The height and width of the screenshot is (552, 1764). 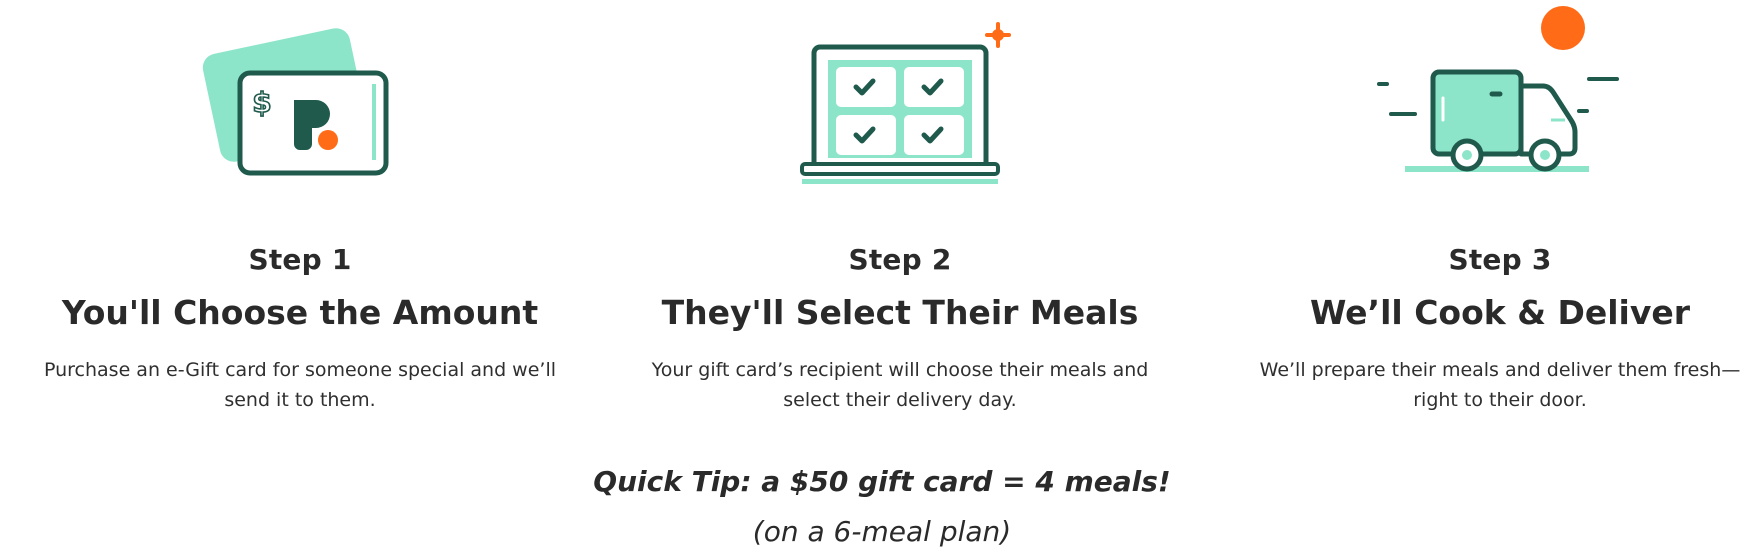 I want to click on step-title: You'll Choose the Amount, so click(x=300, y=312).